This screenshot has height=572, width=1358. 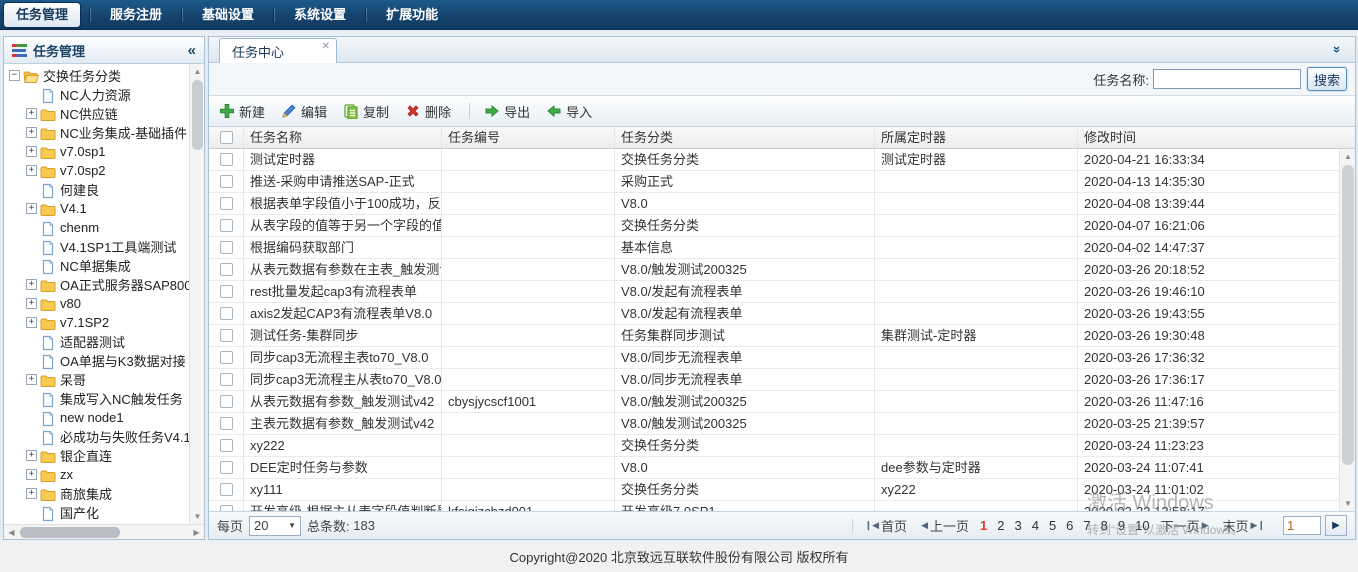 What do you see at coordinates (96, 94) in the screenshot?
I see `tree-item: NC人力资源` at bounding box center [96, 94].